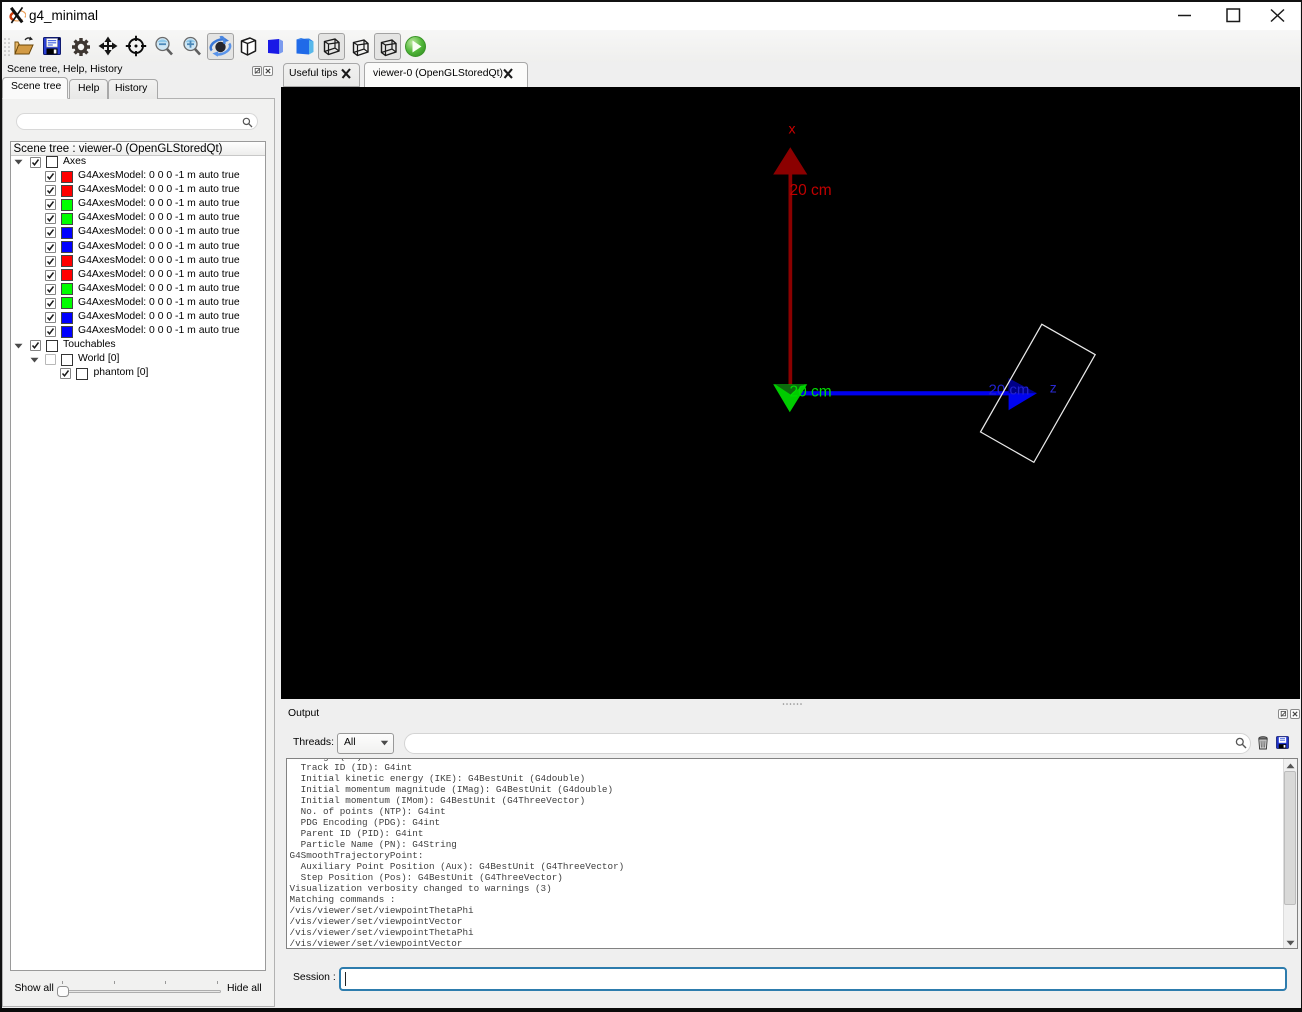  What do you see at coordinates (1053, 388) in the screenshot?
I see `svg-text: z` at bounding box center [1053, 388].